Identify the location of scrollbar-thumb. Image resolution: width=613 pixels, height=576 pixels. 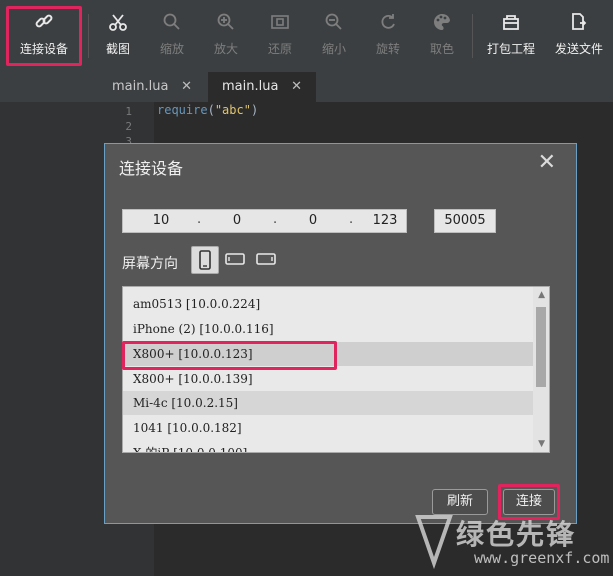
(541, 347).